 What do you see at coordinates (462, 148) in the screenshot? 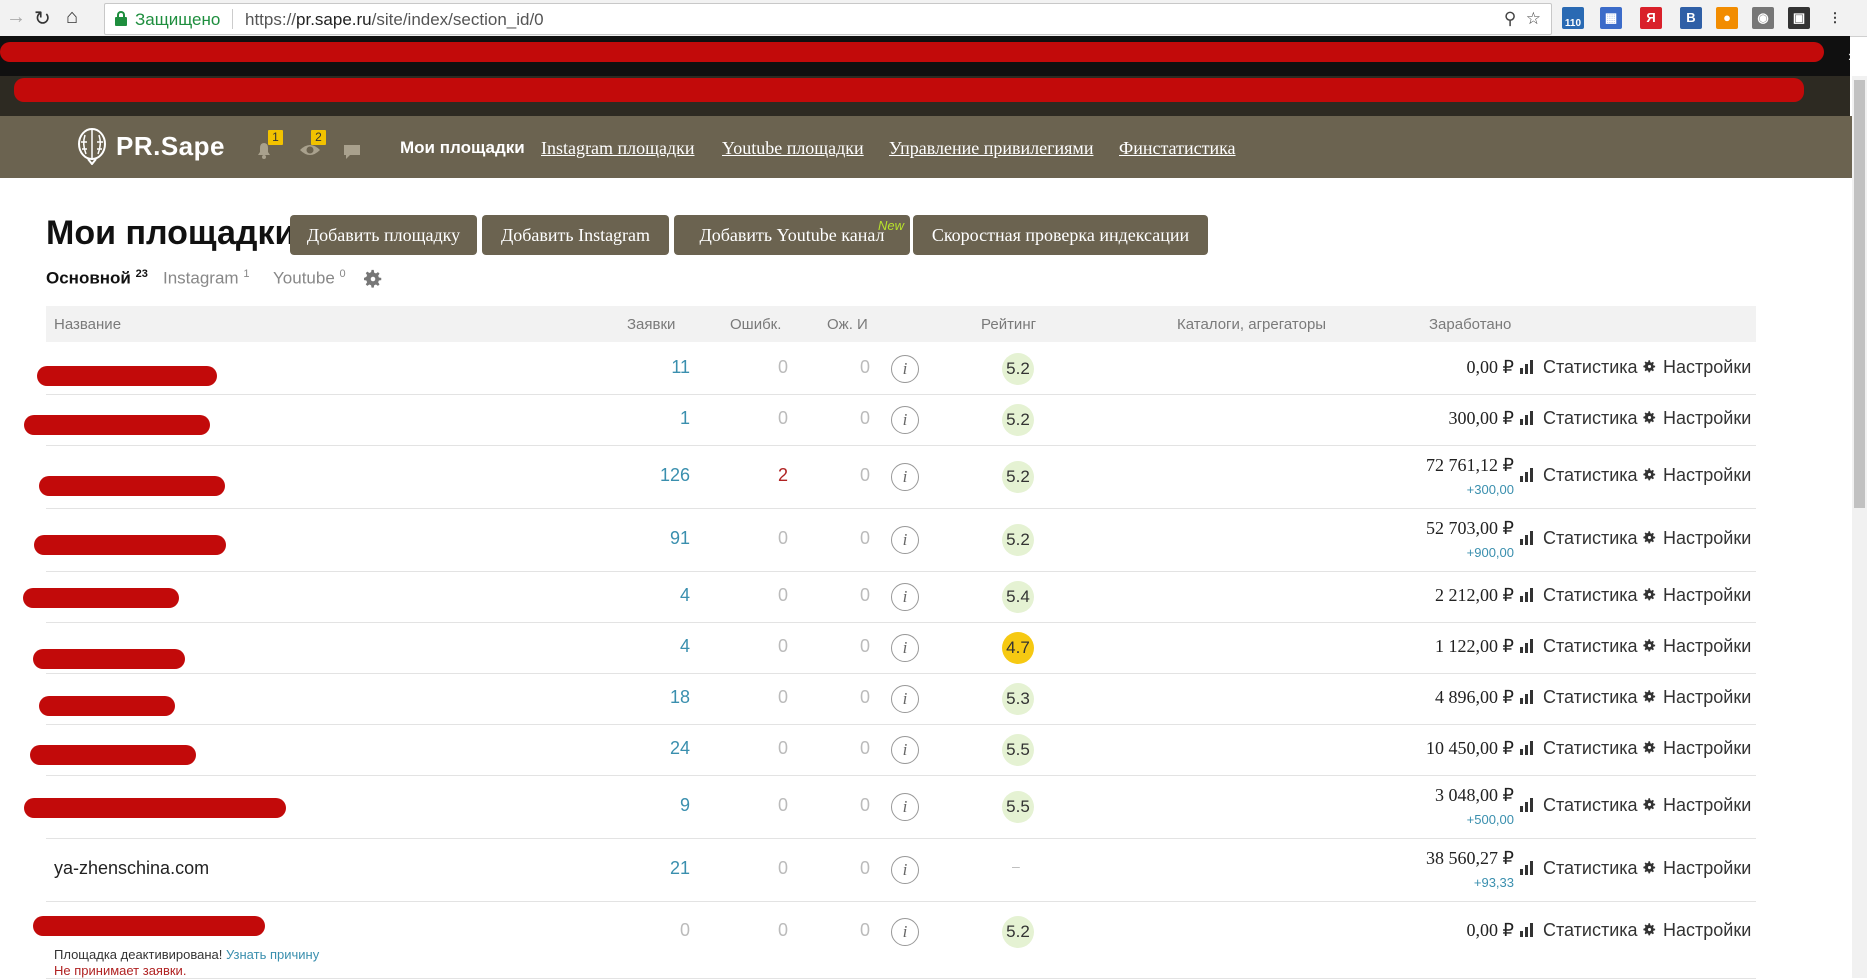
I see `nav-my-sites: Мои площадки` at bounding box center [462, 148].